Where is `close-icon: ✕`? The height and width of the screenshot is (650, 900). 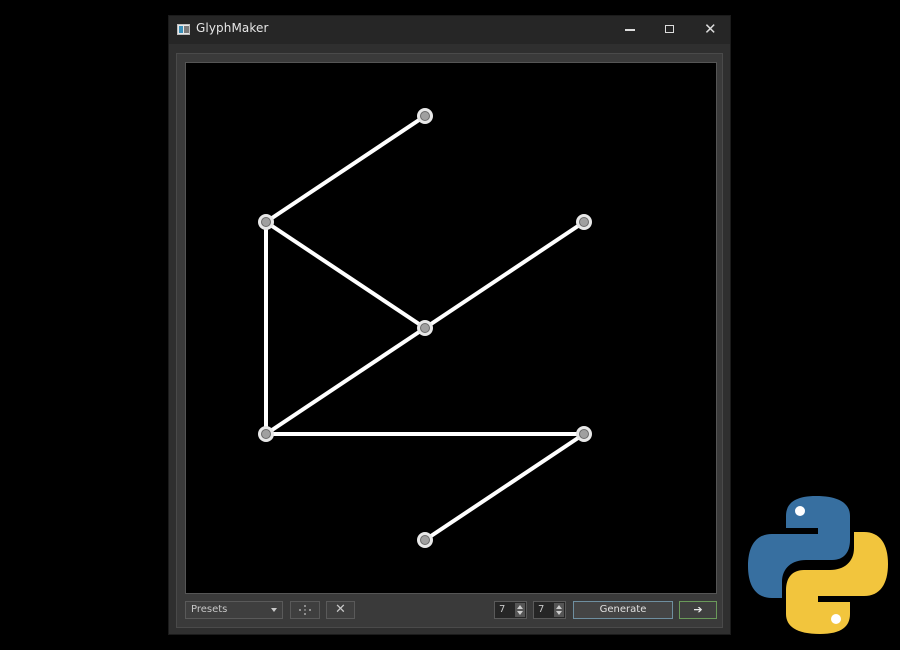 close-icon: ✕ is located at coordinates (710, 29).